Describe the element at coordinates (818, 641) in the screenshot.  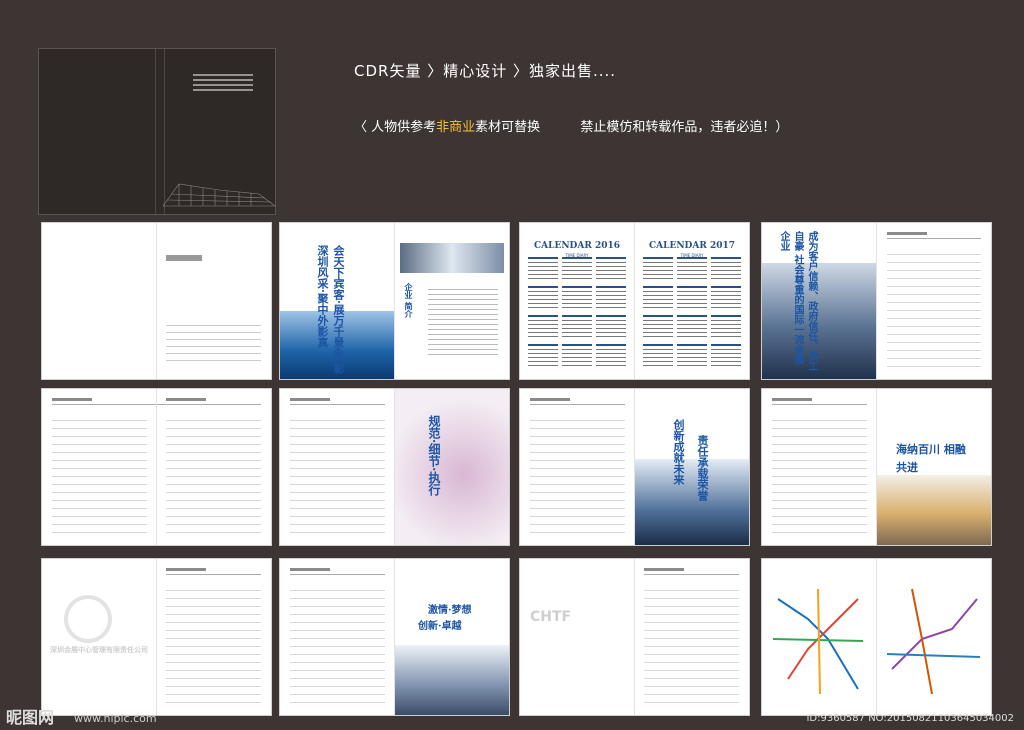
I see `metro-map-left` at that location.